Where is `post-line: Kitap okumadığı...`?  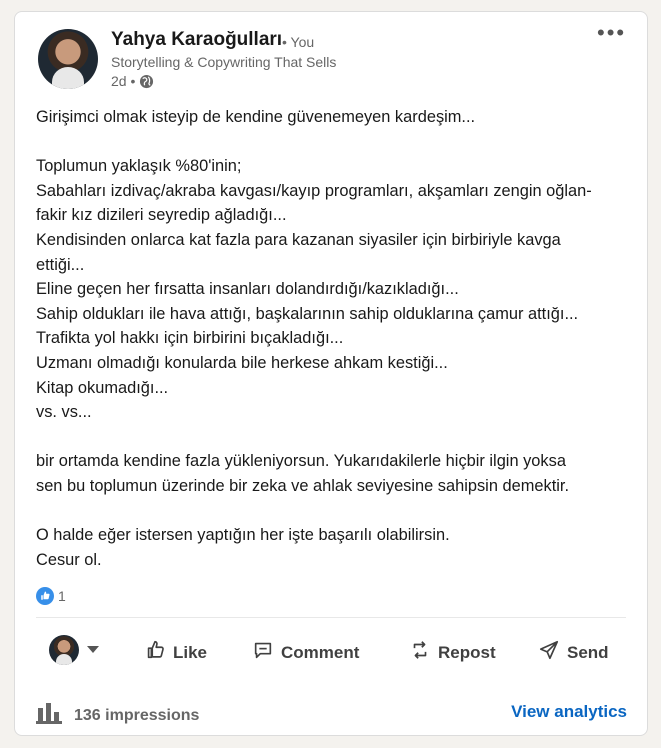 post-line: Kitap okumadığı... is located at coordinates (102, 387).